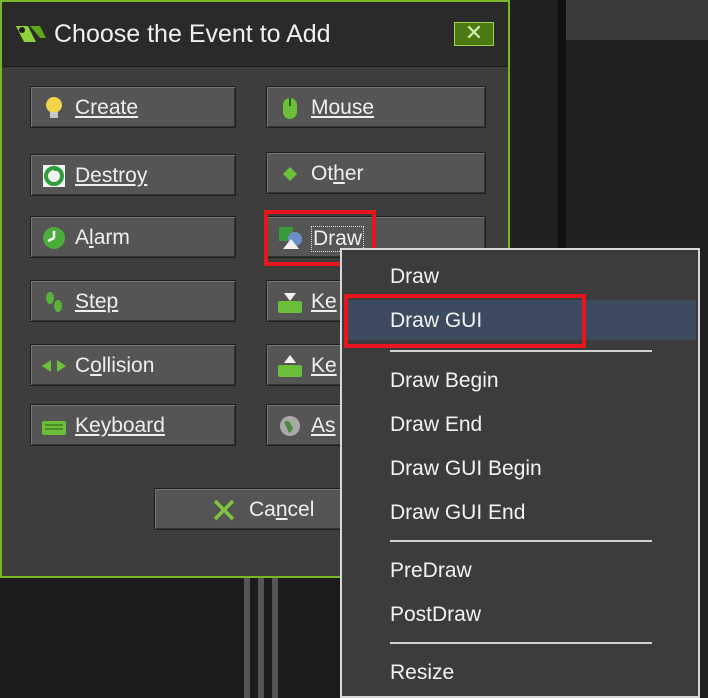  Describe the element at coordinates (102, 237) in the screenshot. I see `alarm-event-label: Alarm` at that location.